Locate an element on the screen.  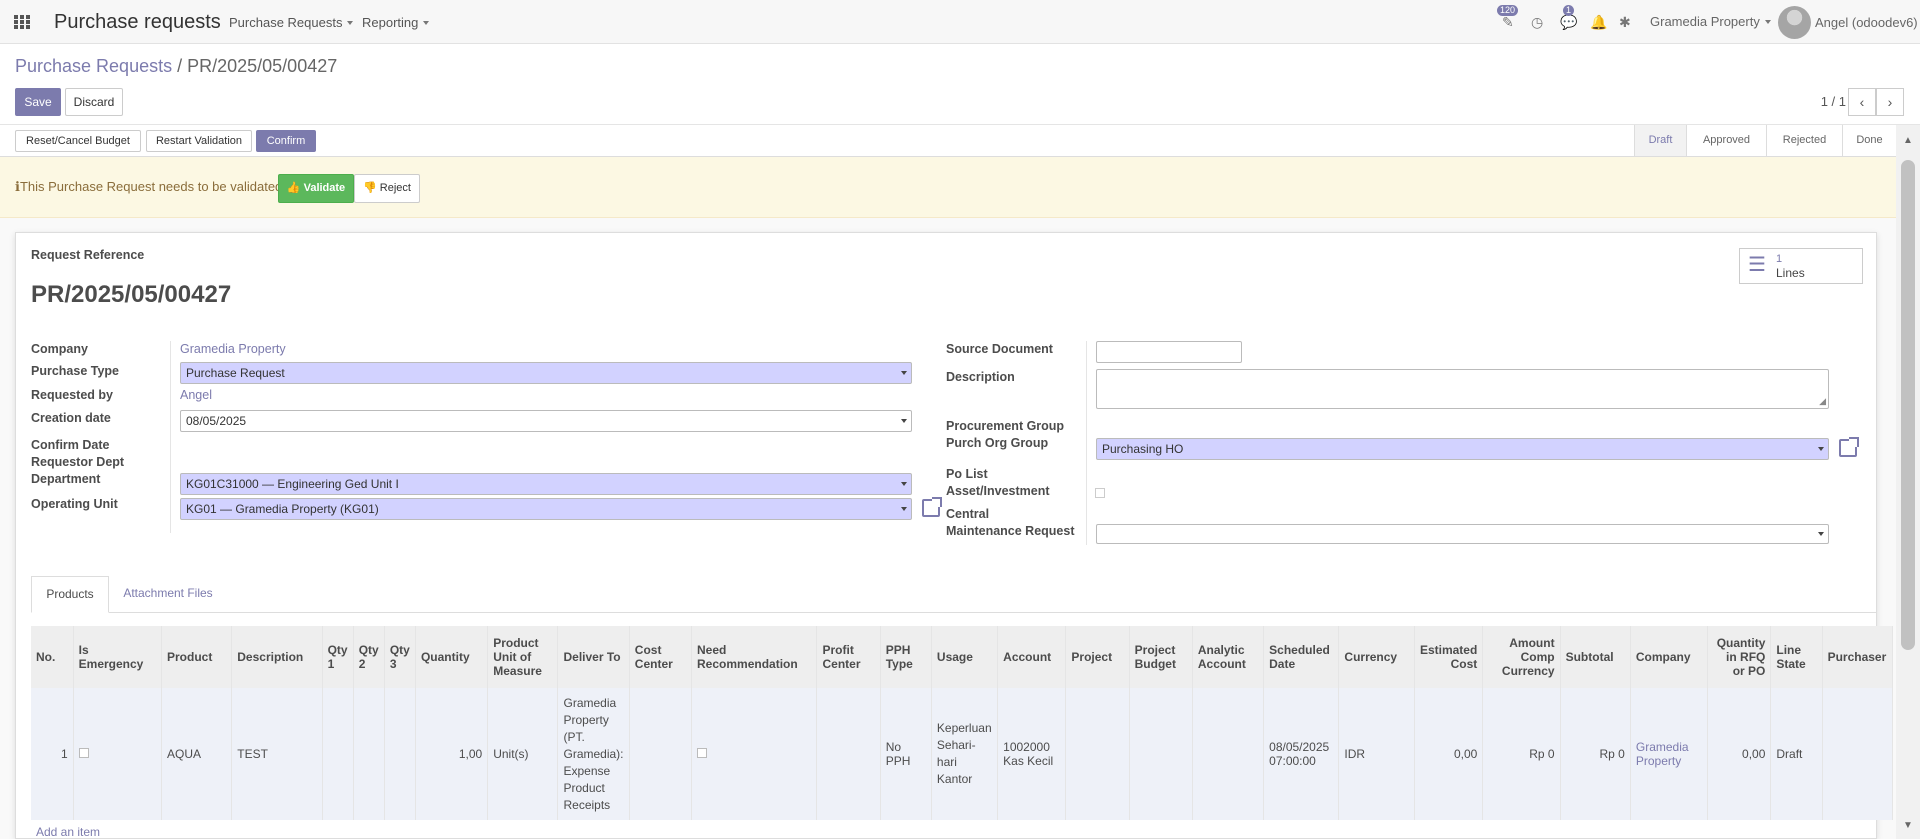
confirm-button: Confirm is located at coordinates (286, 141).